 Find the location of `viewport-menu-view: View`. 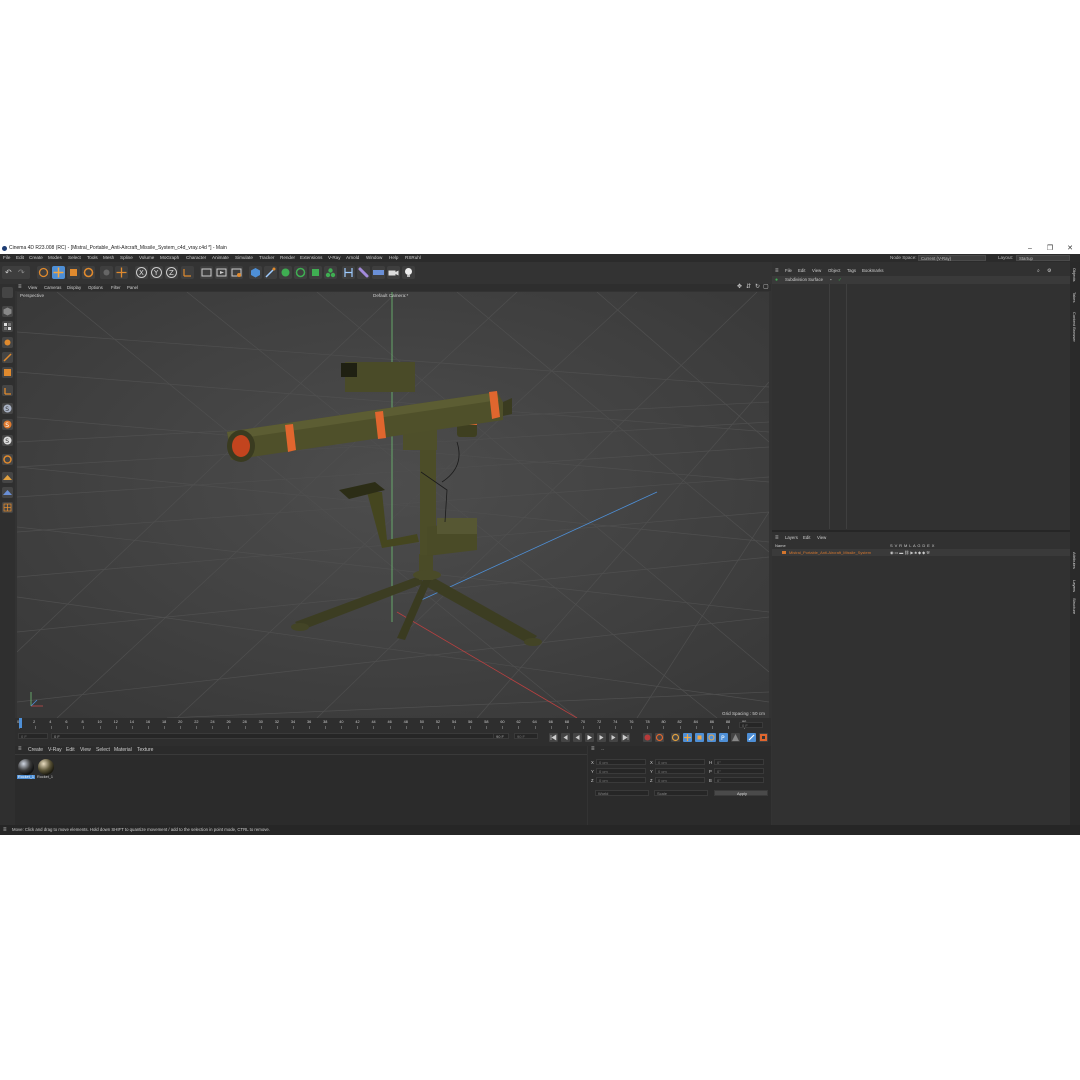

viewport-menu-view: View is located at coordinates (32, 287).